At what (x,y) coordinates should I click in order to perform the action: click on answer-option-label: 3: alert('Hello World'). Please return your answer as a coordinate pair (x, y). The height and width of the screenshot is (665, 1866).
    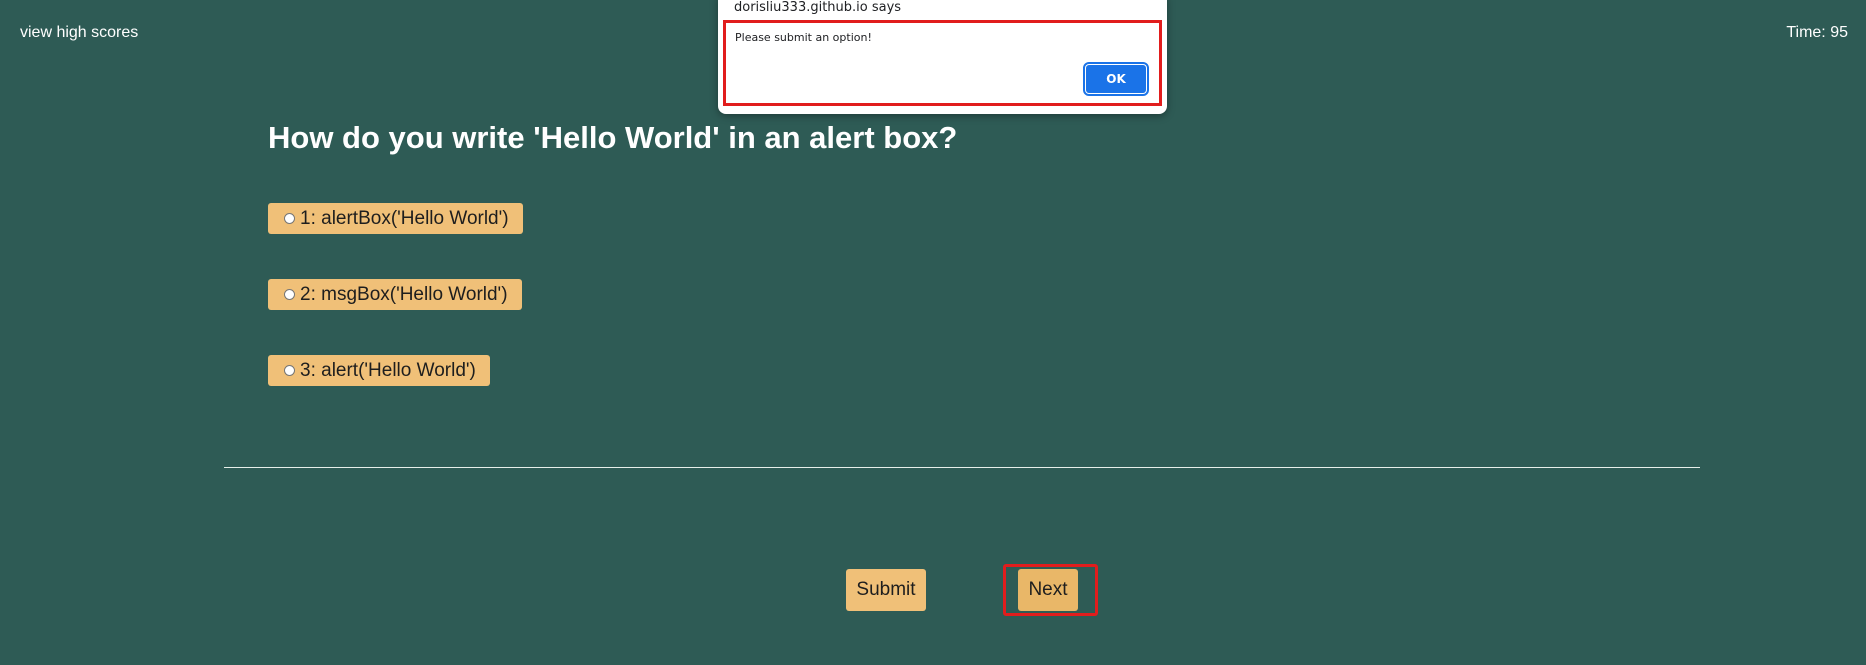
    Looking at the image, I should click on (388, 370).